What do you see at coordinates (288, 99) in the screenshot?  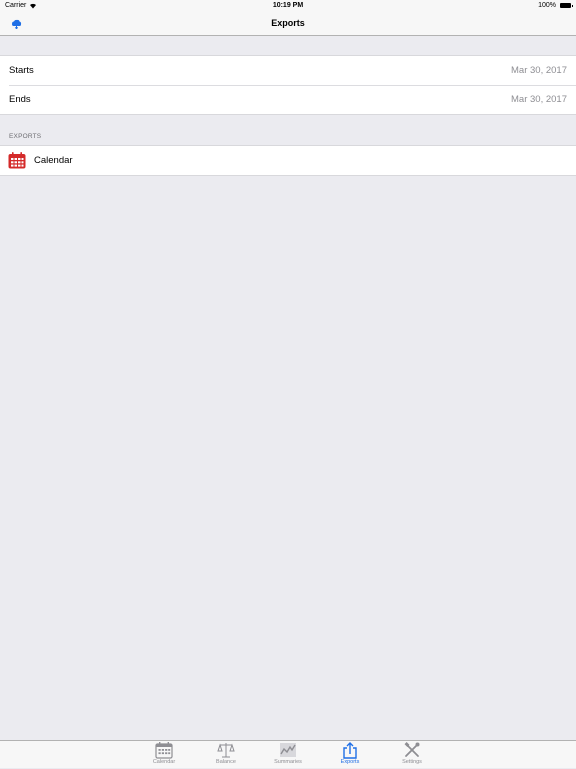 I see `ends-row: Ends Mar 30, 2017` at bounding box center [288, 99].